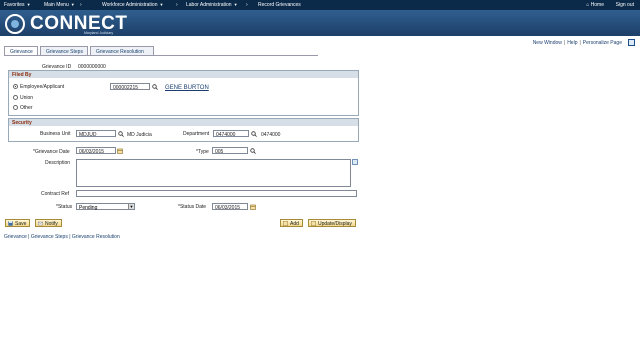  Describe the element at coordinates (231, 133) in the screenshot. I see `department-field: 0474000` at that location.